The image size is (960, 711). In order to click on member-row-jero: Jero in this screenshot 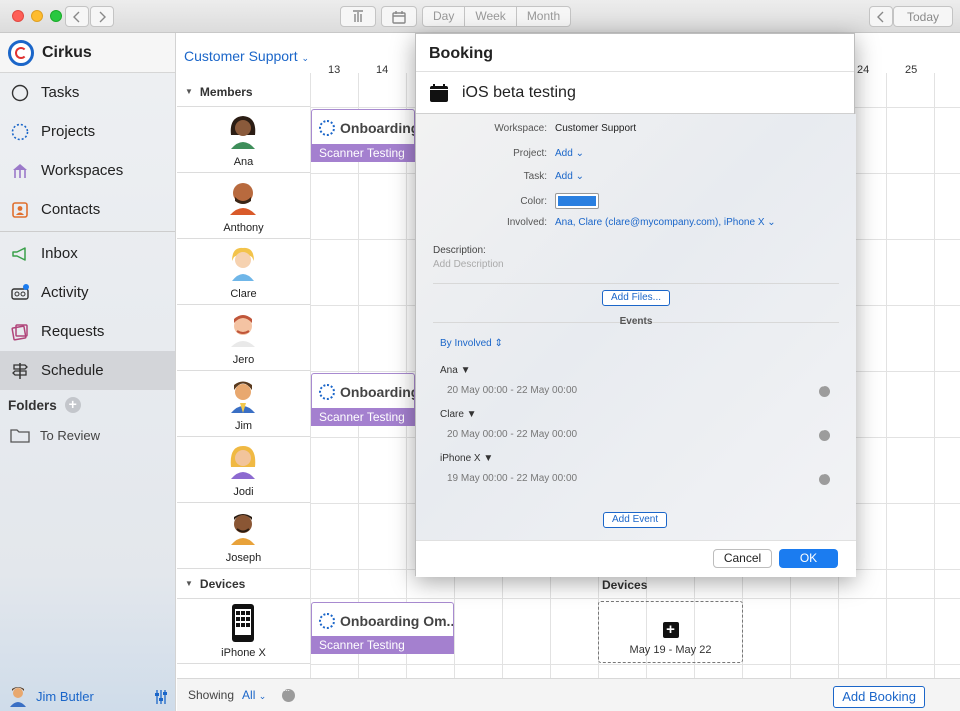, I will do `click(243, 338)`.